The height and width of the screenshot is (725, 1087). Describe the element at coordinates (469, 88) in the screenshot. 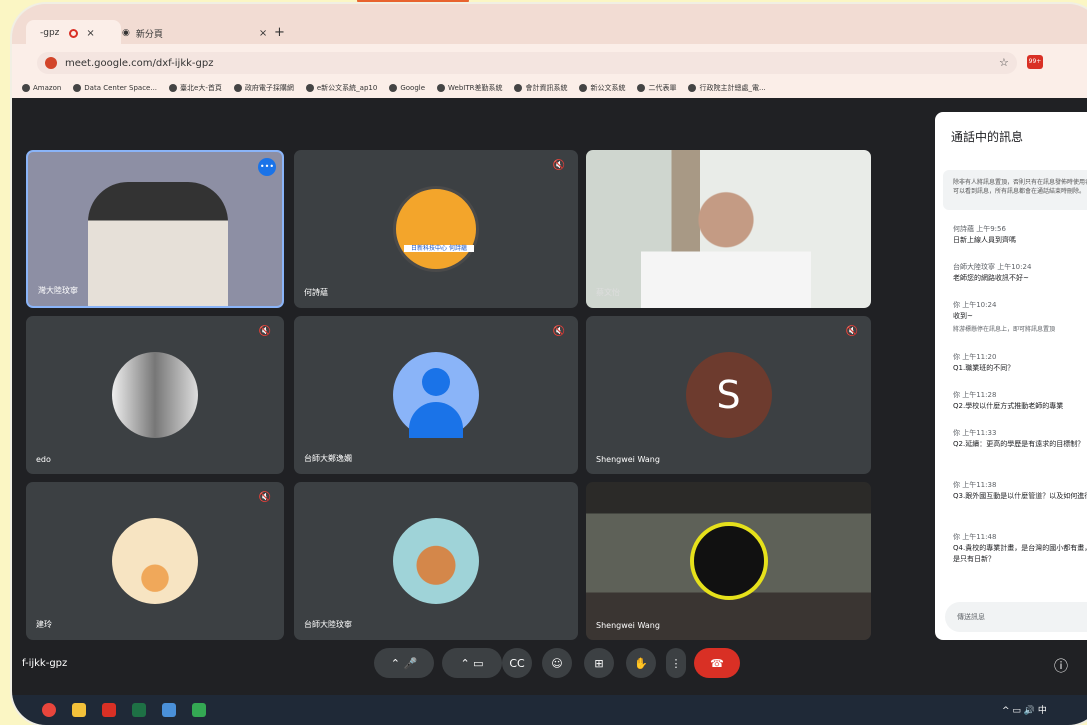

I see `bookmark-item: WebITR差勤系統` at that location.